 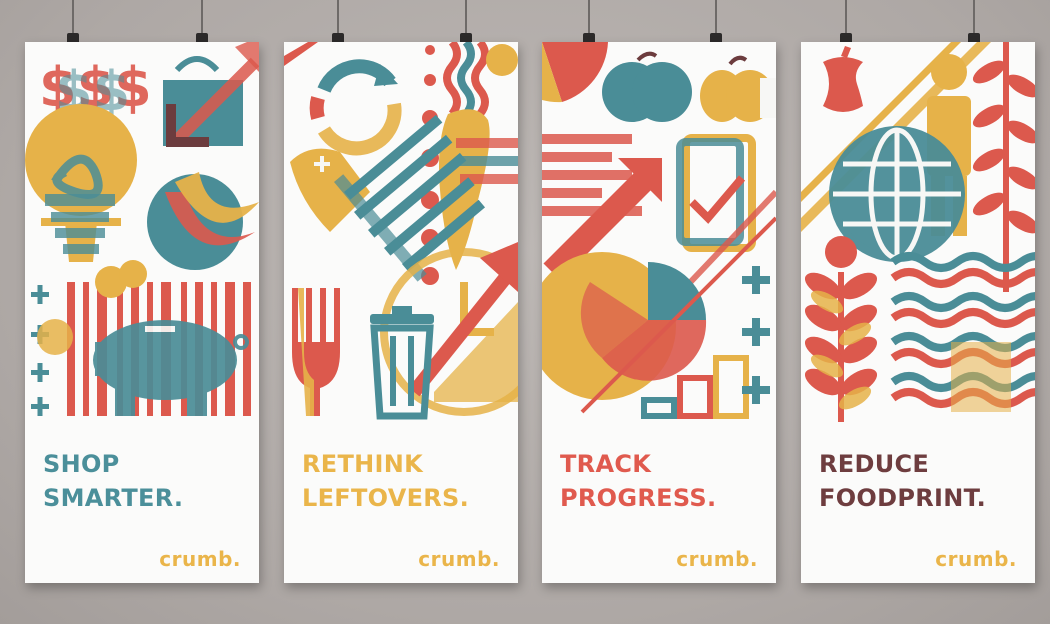 What do you see at coordinates (841, 329) in the screenshot?
I see `wheat-icon` at bounding box center [841, 329].